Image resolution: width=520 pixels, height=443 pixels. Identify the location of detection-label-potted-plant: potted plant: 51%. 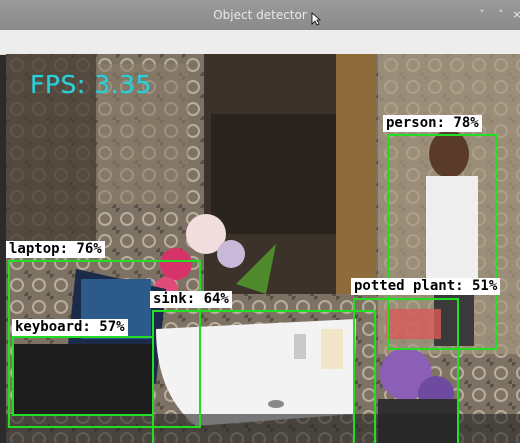
(426, 286).